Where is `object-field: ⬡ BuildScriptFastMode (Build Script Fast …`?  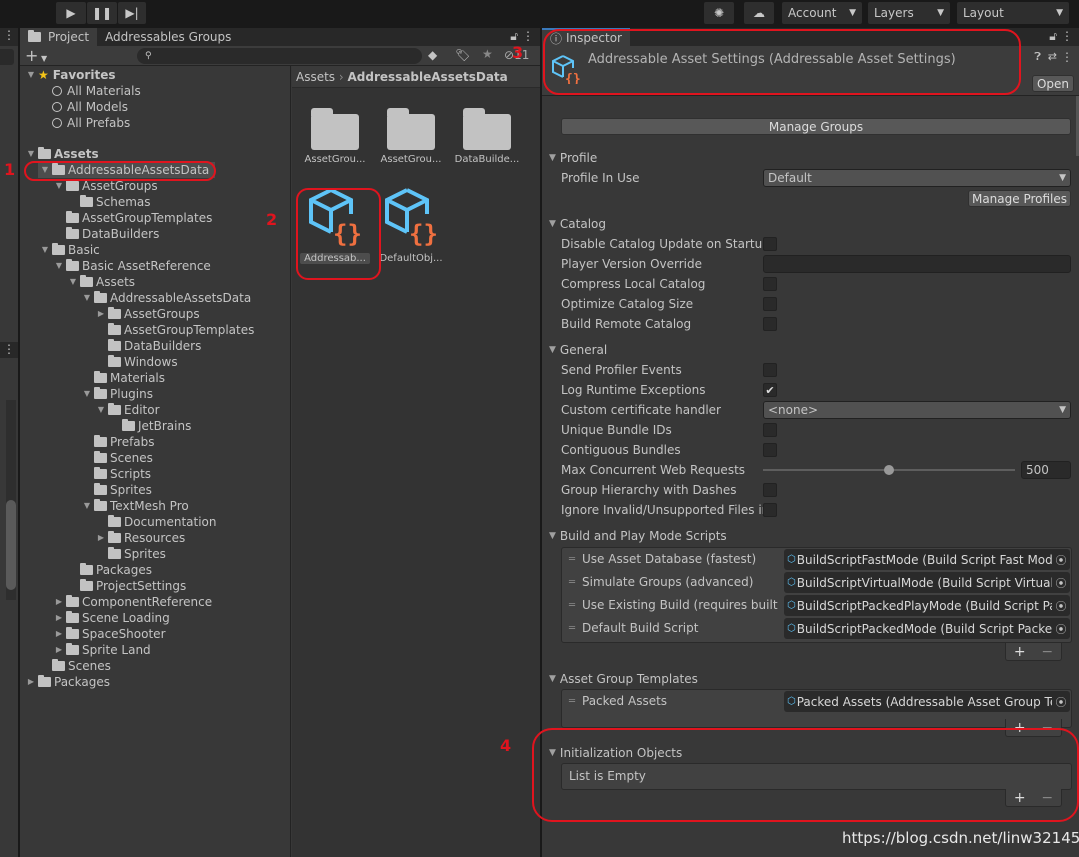 object-field: ⬡ BuildScriptFastMode (Build Script Fast … is located at coordinates (927, 559).